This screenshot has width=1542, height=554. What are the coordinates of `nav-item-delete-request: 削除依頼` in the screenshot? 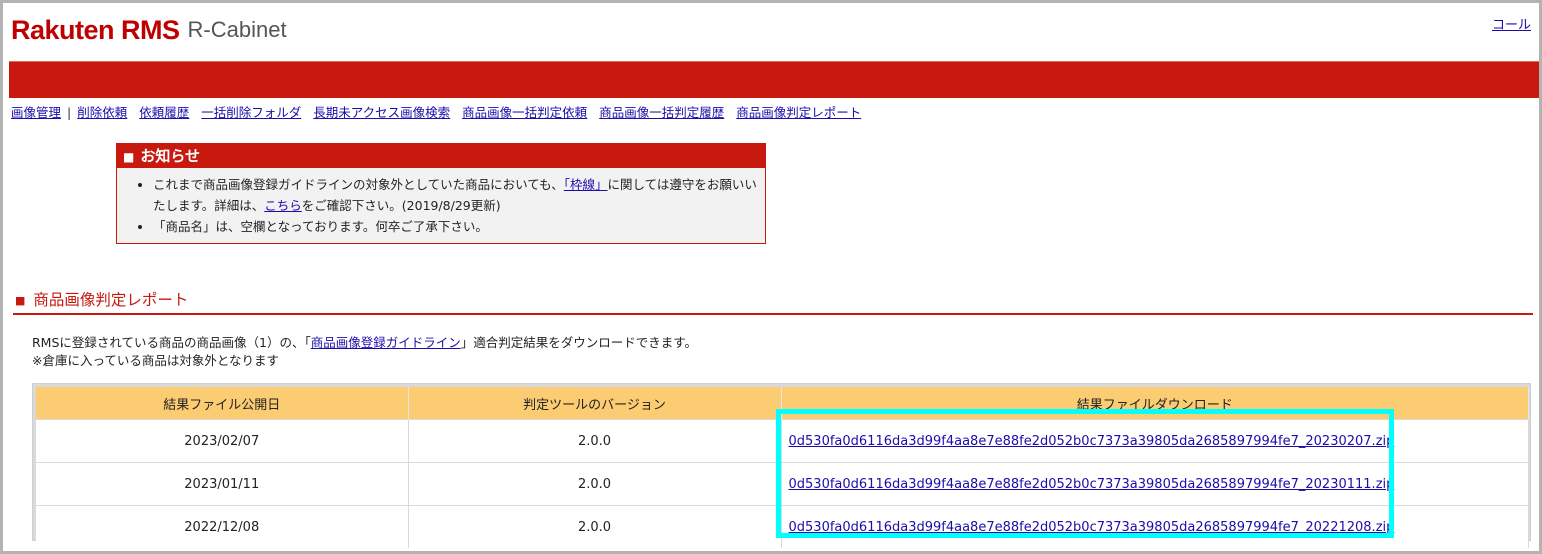 It's located at (102, 112).